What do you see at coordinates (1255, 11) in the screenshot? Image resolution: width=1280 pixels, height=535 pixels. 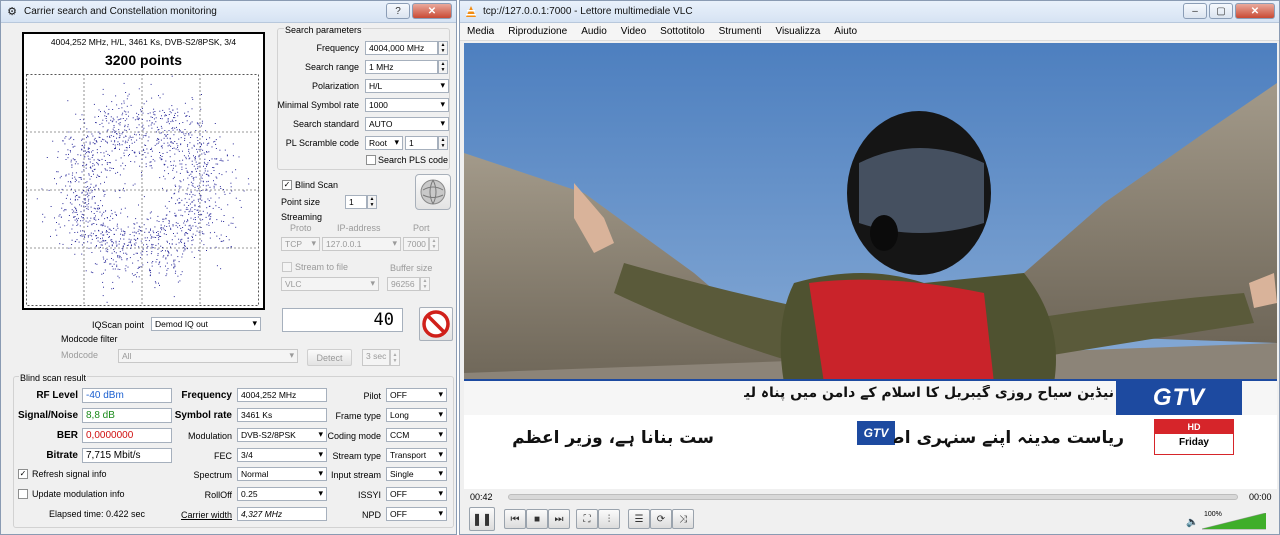 I see `vlc-close-button: ✕` at bounding box center [1255, 11].